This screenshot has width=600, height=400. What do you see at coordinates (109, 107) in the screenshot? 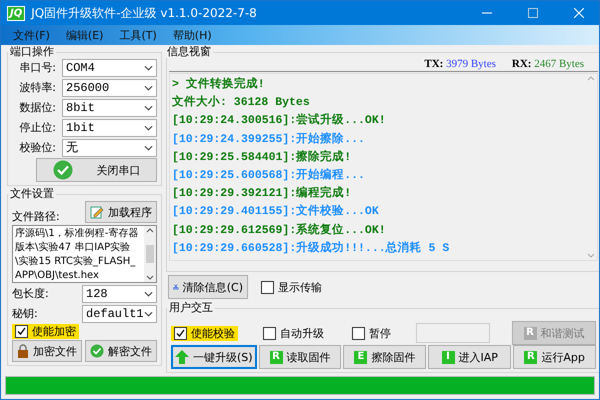
I see `dropdown: 8bit` at bounding box center [109, 107].